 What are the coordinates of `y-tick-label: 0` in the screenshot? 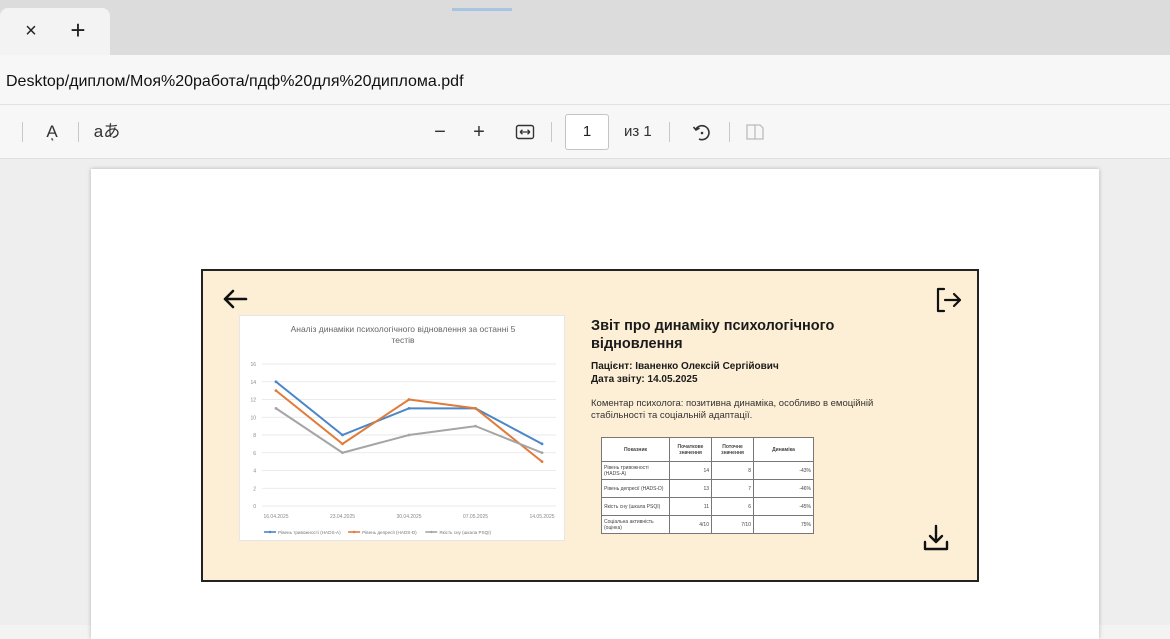 It's located at (254, 507).